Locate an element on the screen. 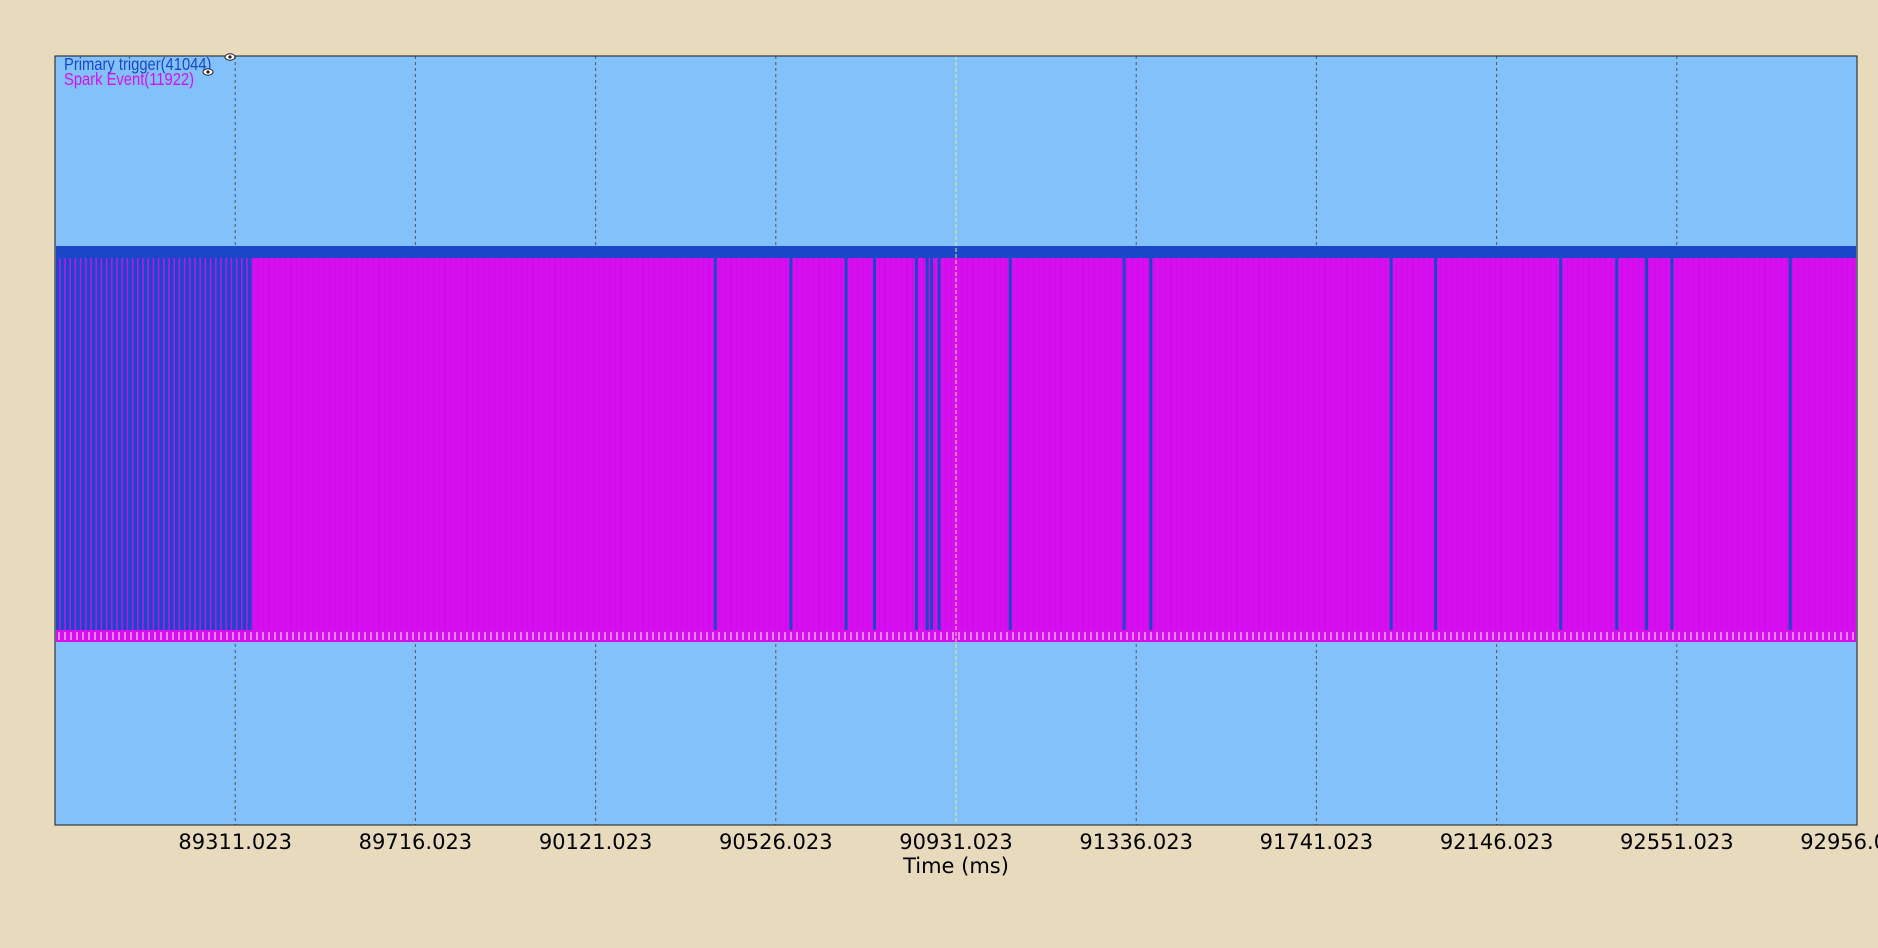 The image size is (1878, 948). x-tick-label: 90121.023 is located at coordinates (596, 842).